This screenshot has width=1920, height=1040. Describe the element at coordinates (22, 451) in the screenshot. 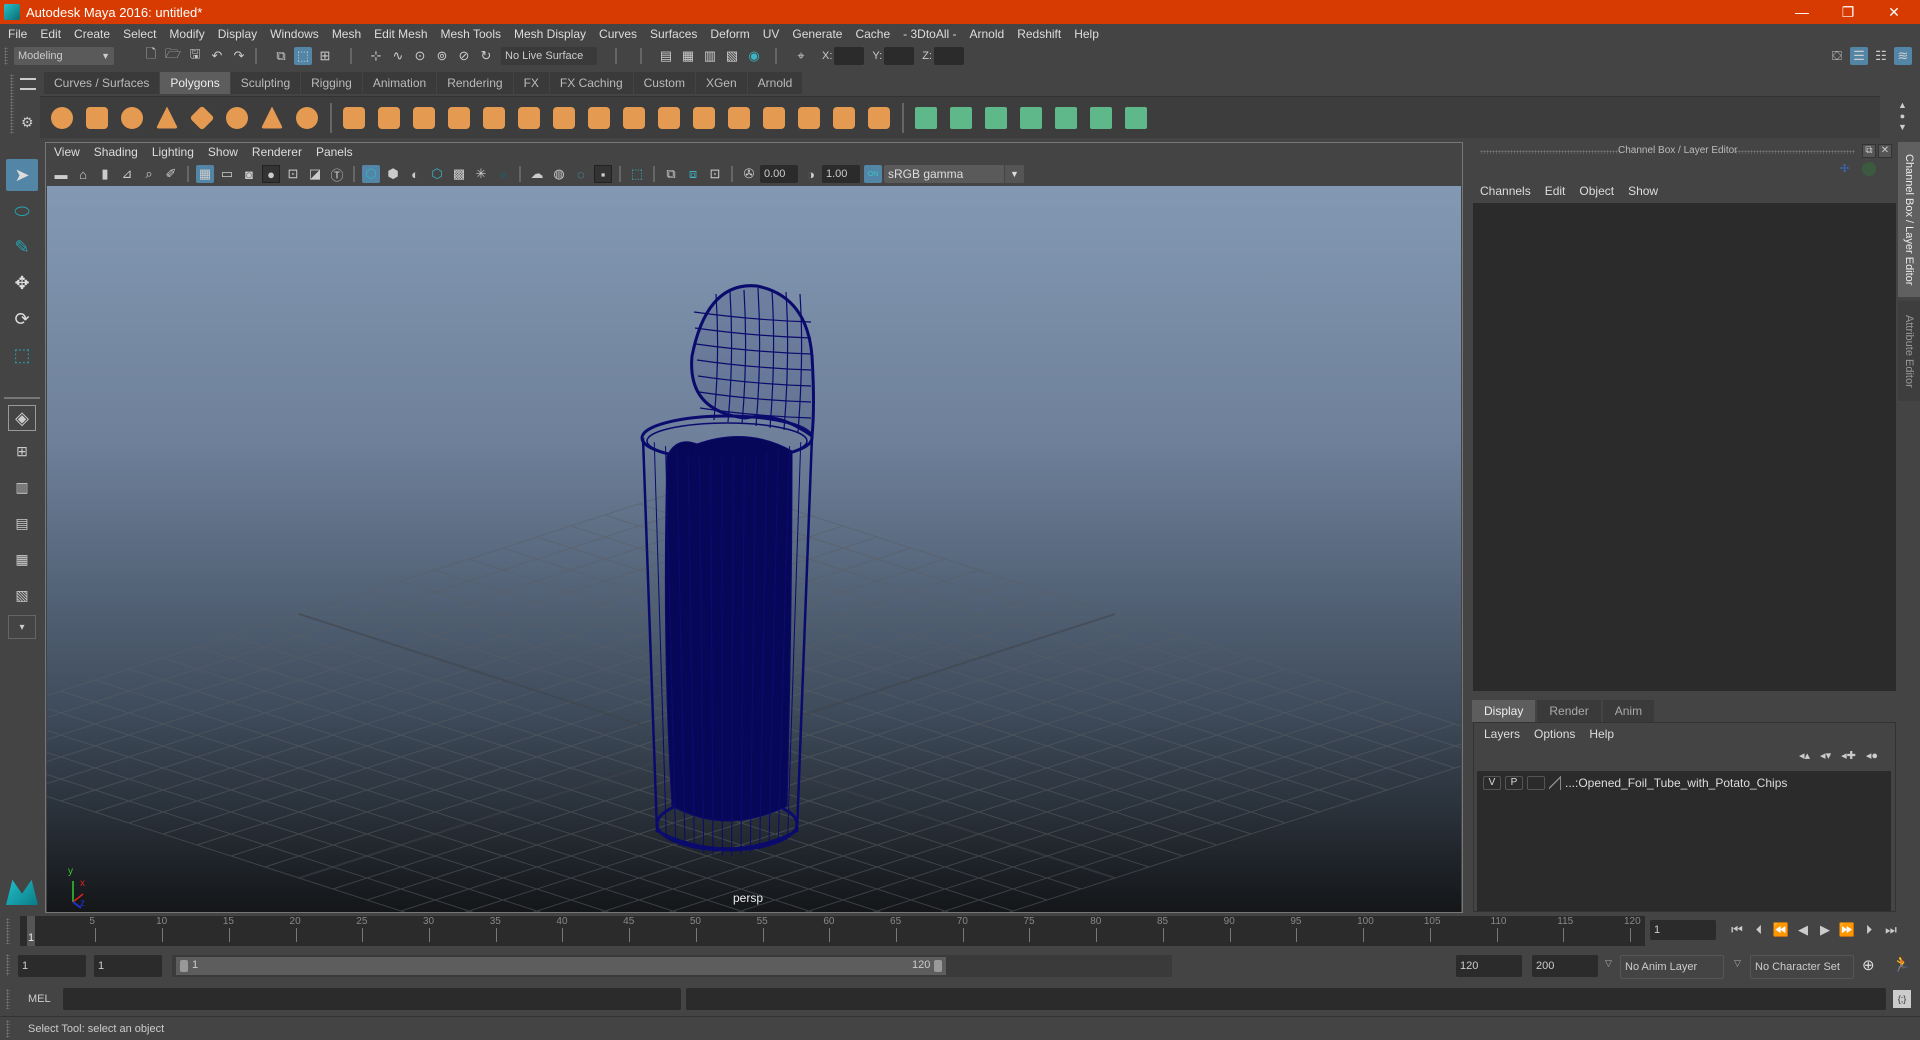

I see `four-view-layout-icon: ⊞` at that location.